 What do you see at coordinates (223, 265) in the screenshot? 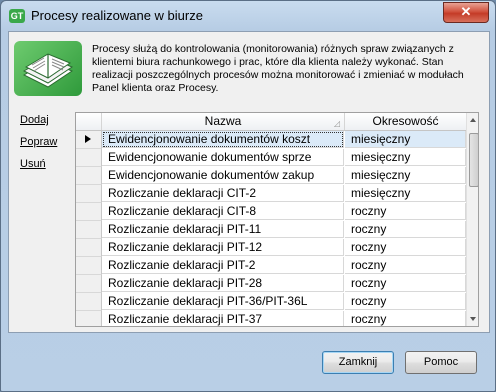
I see `cell-process-name: Rozliczanie deklaracji PIT-2` at bounding box center [223, 265].